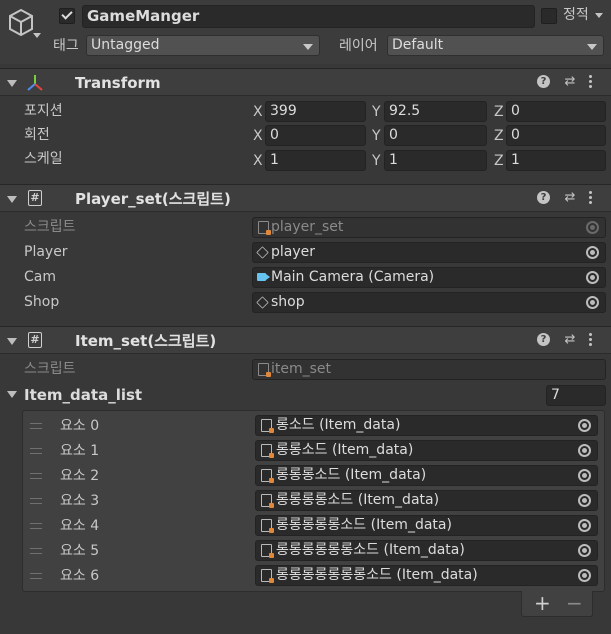 The image size is (611, 634). I want to click on element-value: 롱롱롱롱롱롱소드 (Item_data), so click(370, 550).